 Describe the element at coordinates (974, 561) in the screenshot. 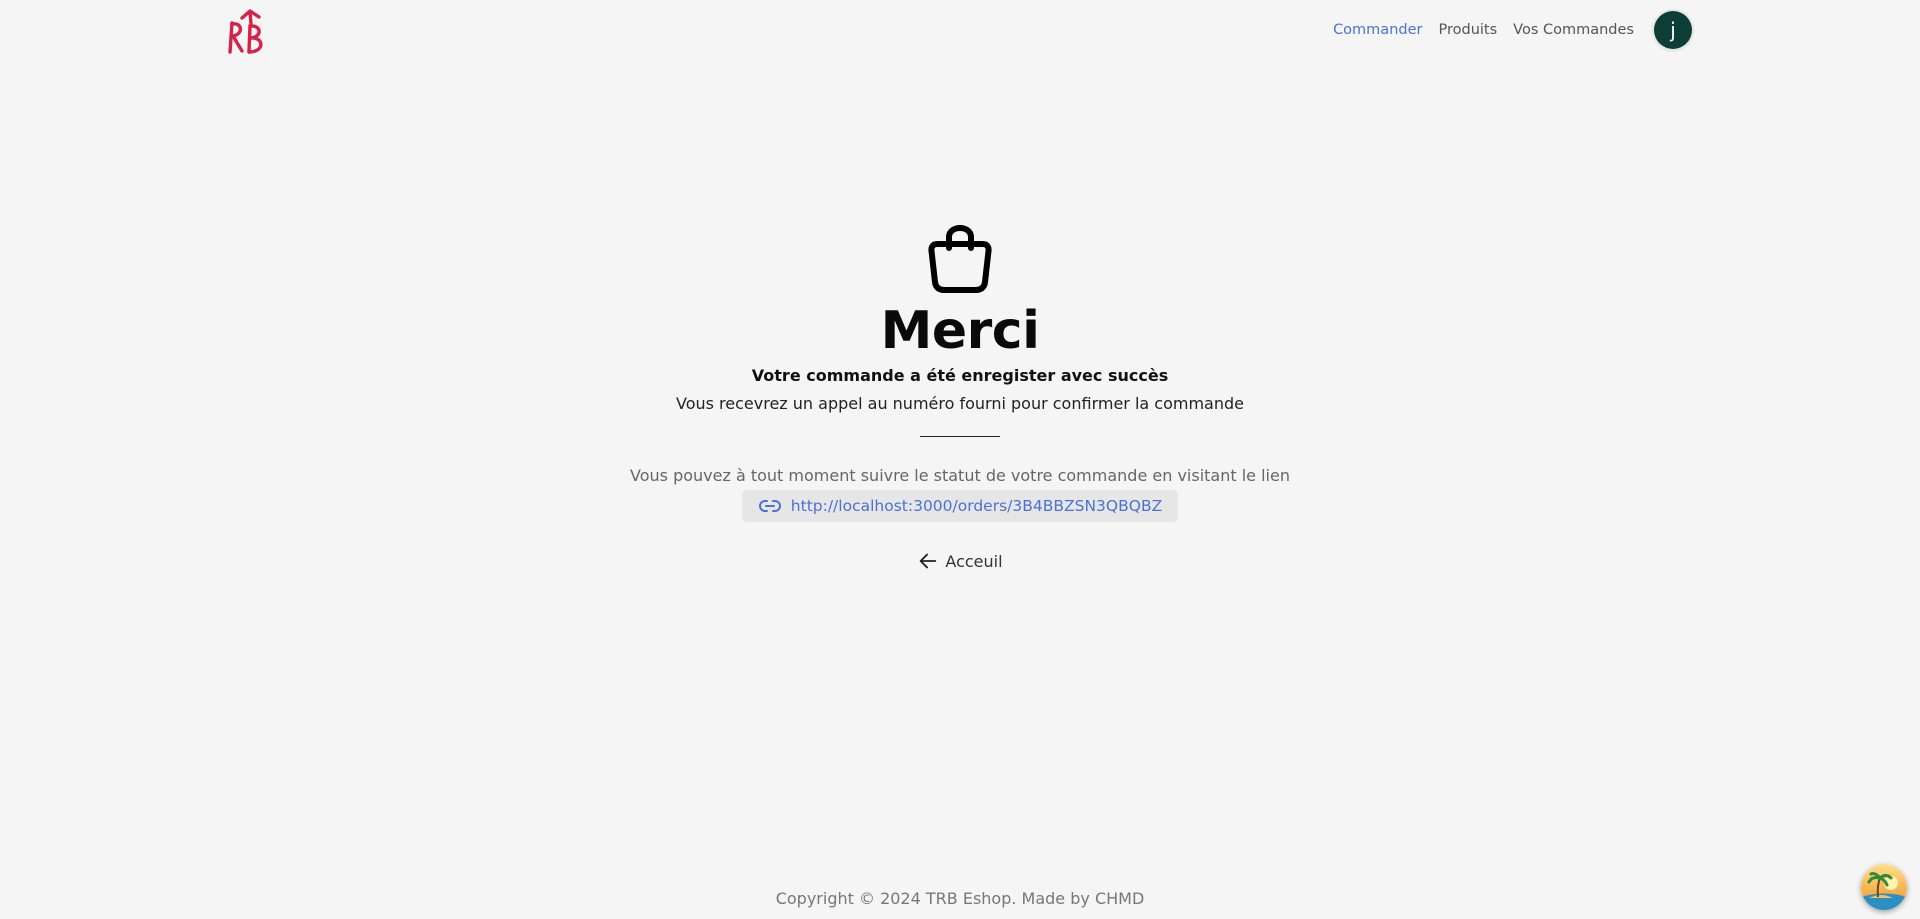

I see `back-home-label: Acceuil` at that location.